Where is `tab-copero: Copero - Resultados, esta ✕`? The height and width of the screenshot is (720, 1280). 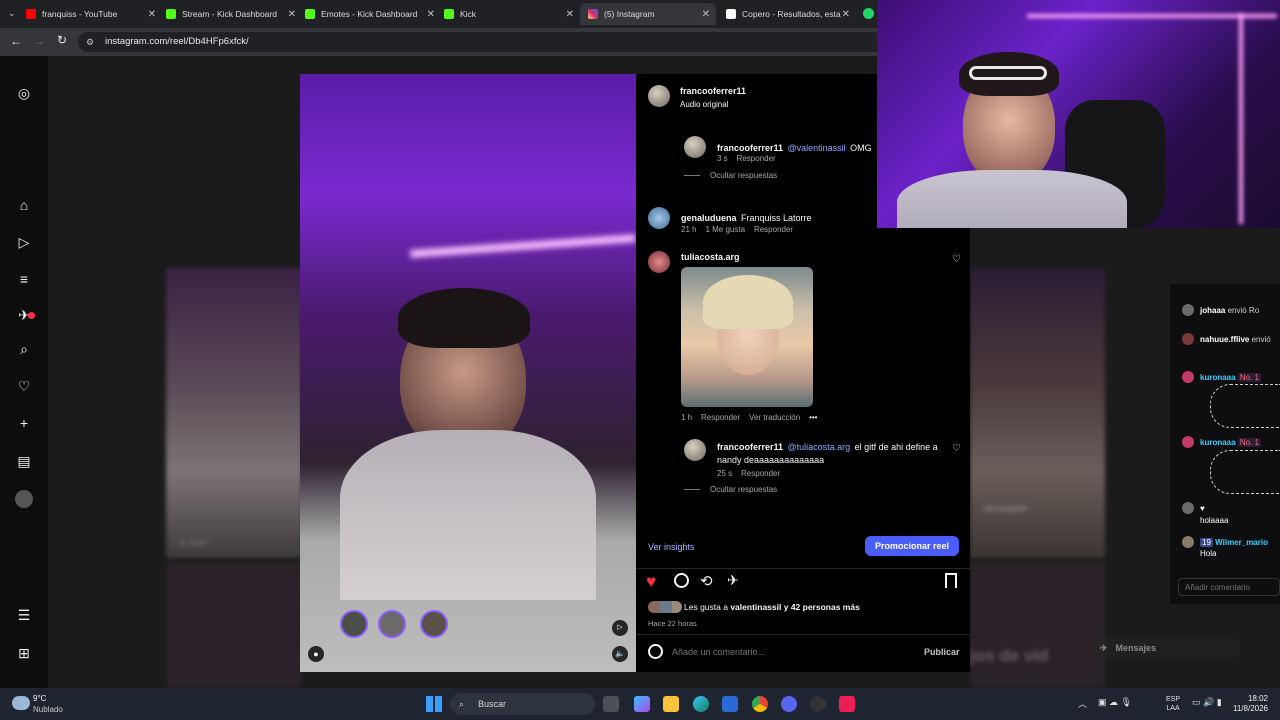
tab-copero: Copero - Resultados, esta ✕ is located at coordinates (788, 14).